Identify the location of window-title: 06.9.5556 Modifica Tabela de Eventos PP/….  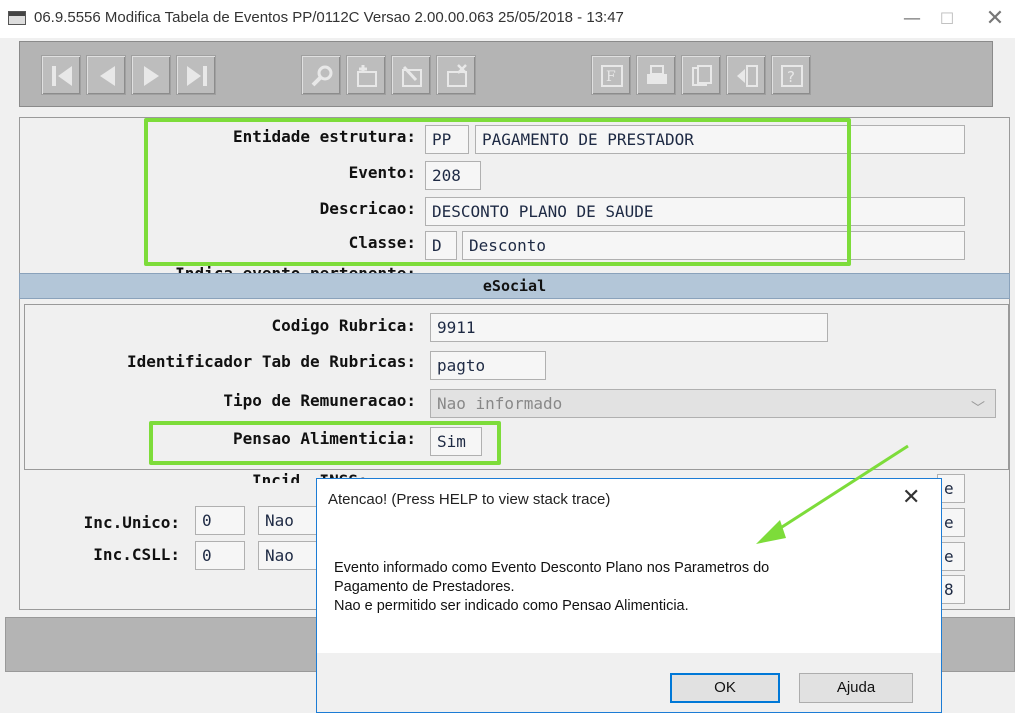
(329, 17).